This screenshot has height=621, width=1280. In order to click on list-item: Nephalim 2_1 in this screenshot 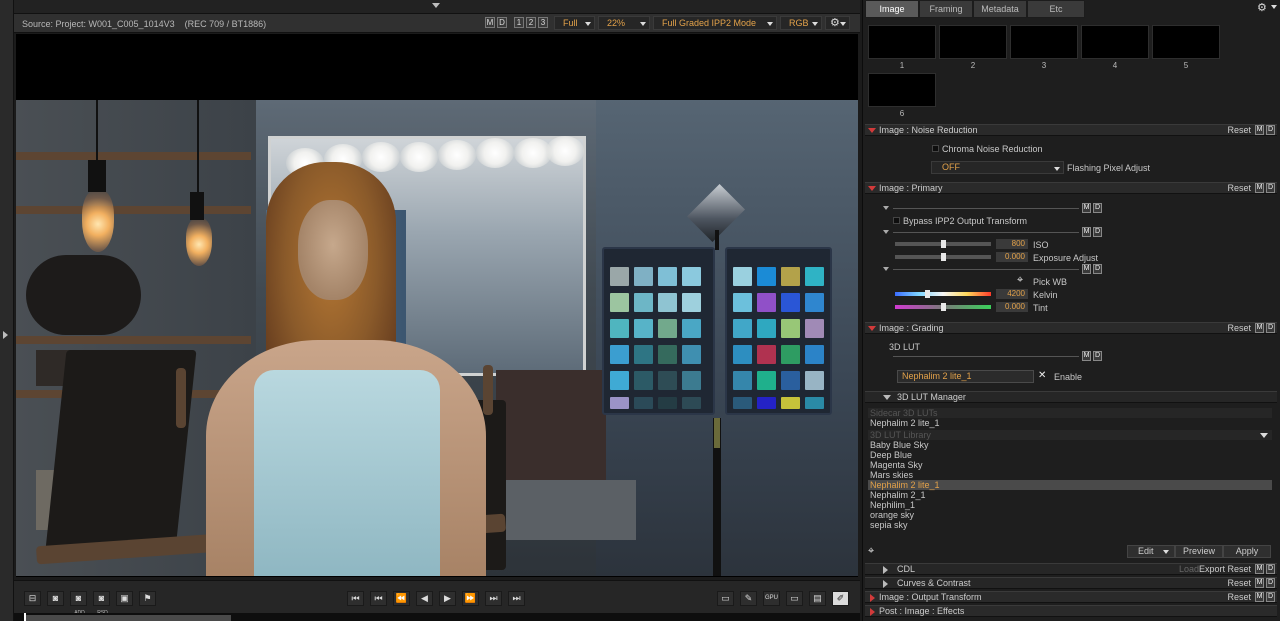, I will do `click(1070, 495)`.